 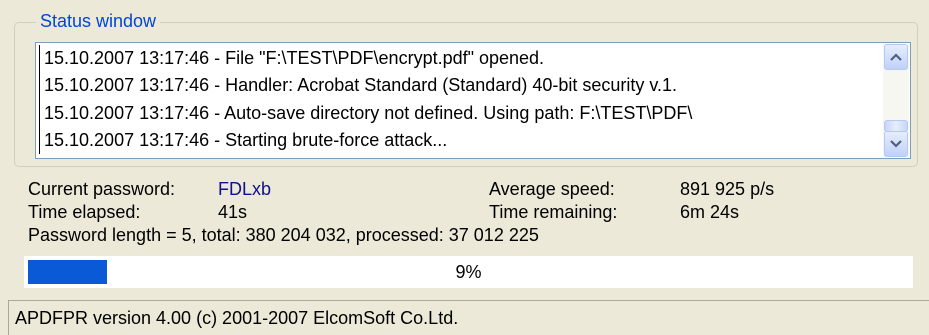 What do you see at coordinates (245, 189) in the screenshot?
I see `current-password-value: FDLxb` at bounding box center [245, 189].